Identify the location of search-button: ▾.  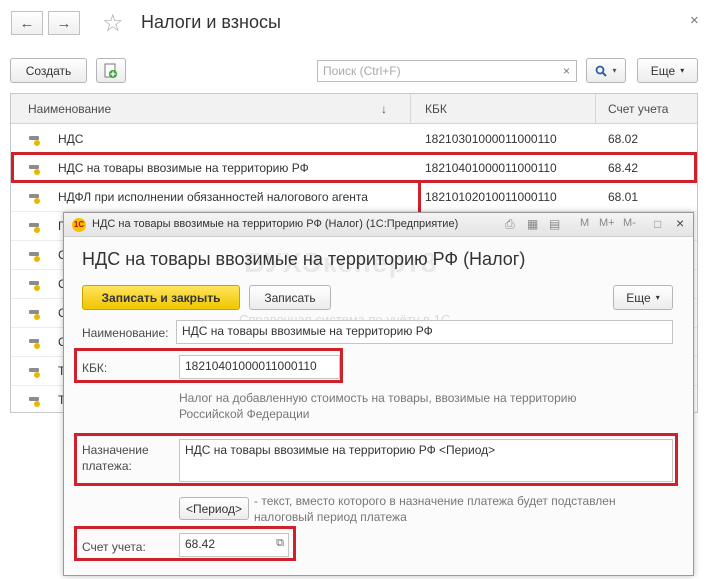
(606, 70).